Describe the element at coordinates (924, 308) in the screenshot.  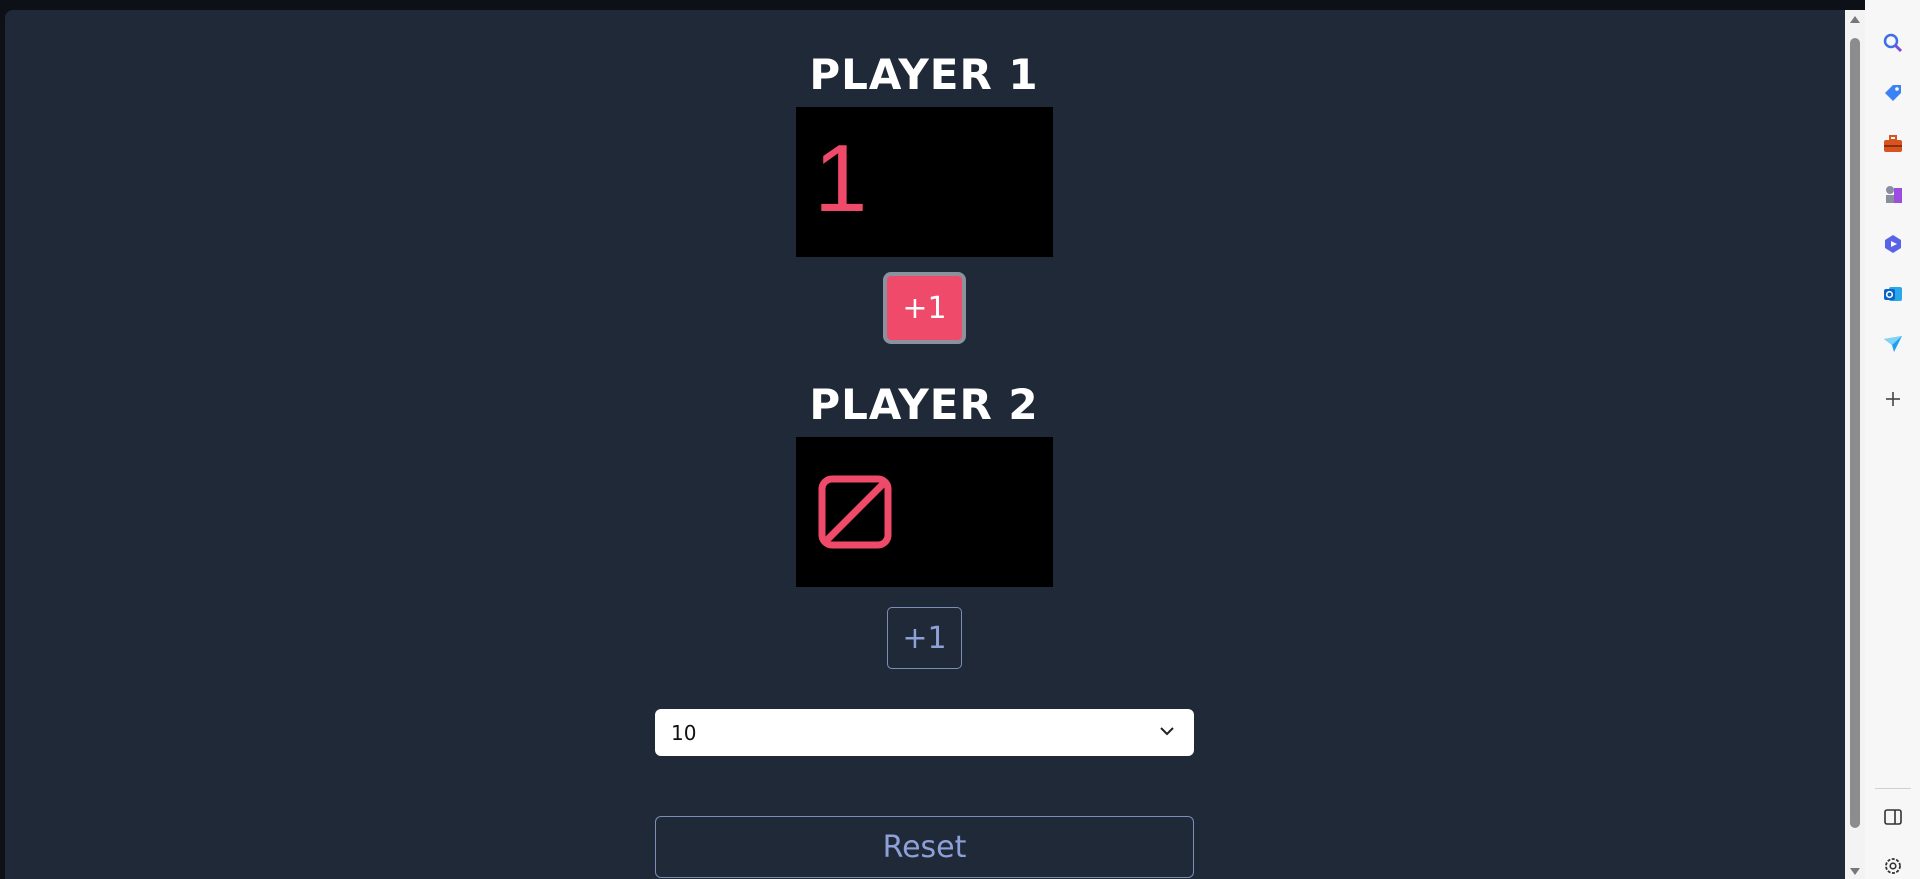
I see `player1-increment-button: +1` at that location.